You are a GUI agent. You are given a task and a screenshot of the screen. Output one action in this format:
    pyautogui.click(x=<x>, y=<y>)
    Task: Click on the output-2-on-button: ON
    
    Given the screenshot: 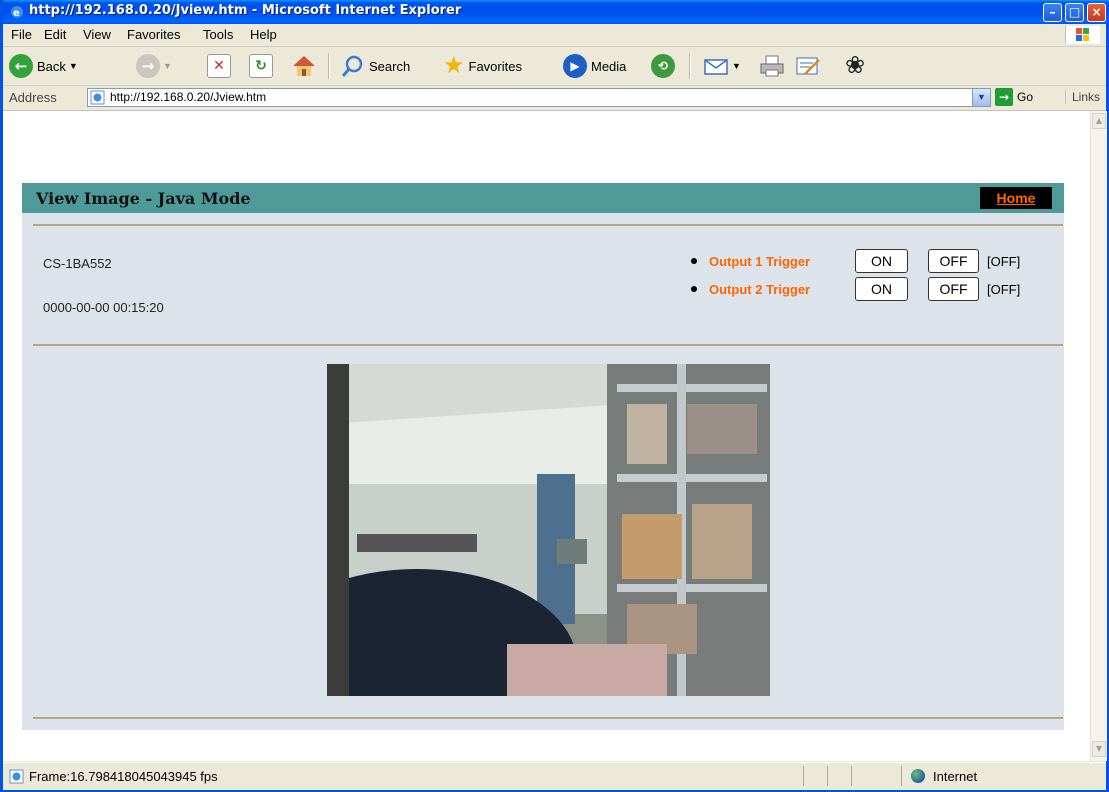 What is the action you would take?
    pyautogui.click(x=881, y=289)
    